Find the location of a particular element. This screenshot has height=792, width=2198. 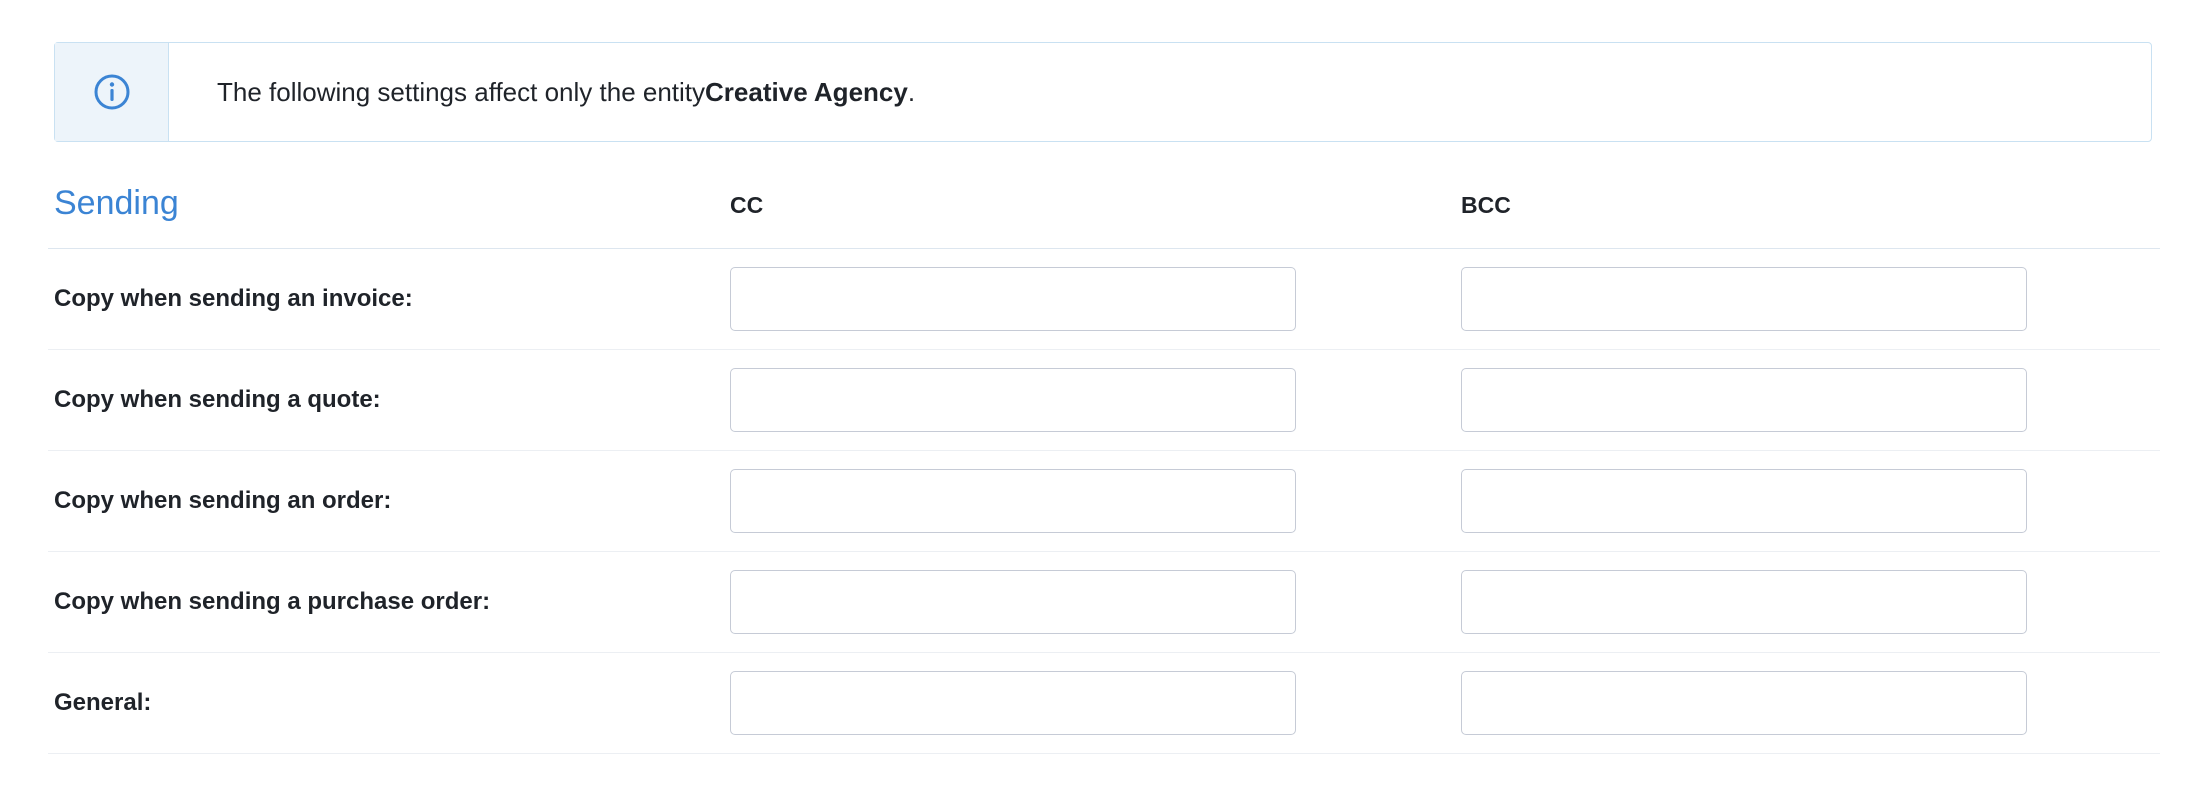

column-header-bcc: BCC is located at coordinates (1486, 205).